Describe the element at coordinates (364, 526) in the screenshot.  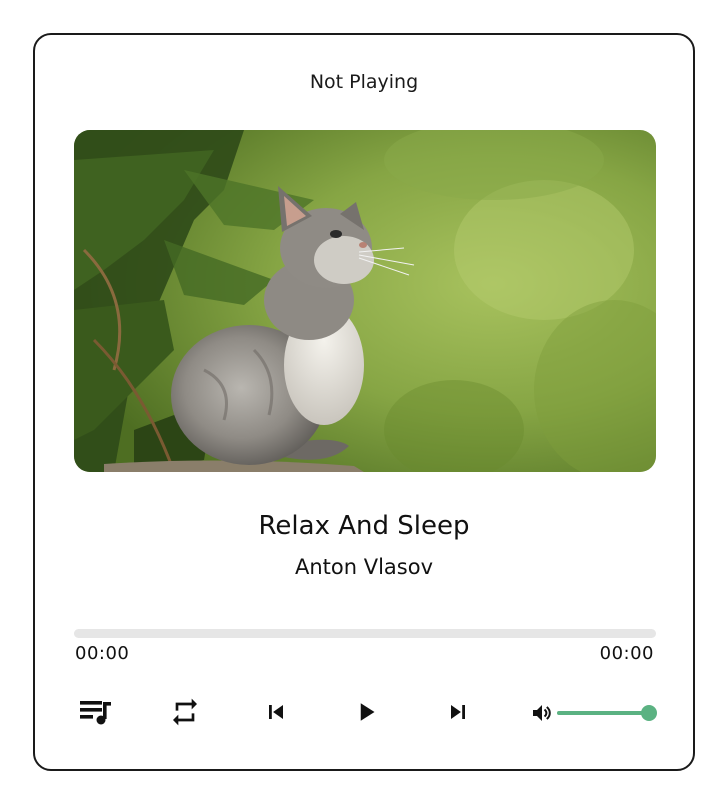
I see `track-title: Relax And Sleep` at that location.